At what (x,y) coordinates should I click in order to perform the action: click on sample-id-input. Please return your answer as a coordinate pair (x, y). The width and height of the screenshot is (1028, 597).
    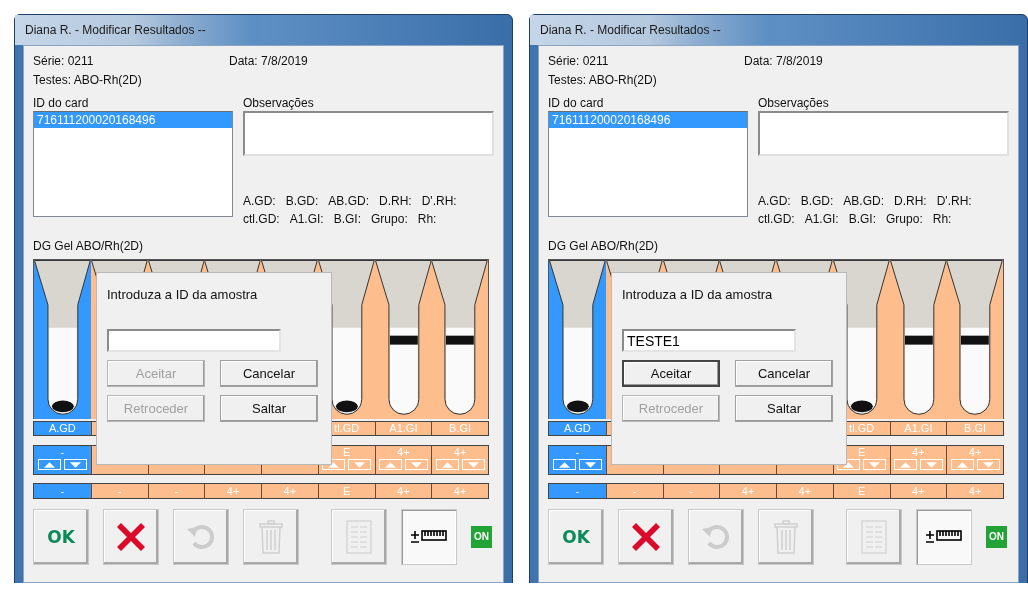
    Looking at the image, I should click on (194, 340).